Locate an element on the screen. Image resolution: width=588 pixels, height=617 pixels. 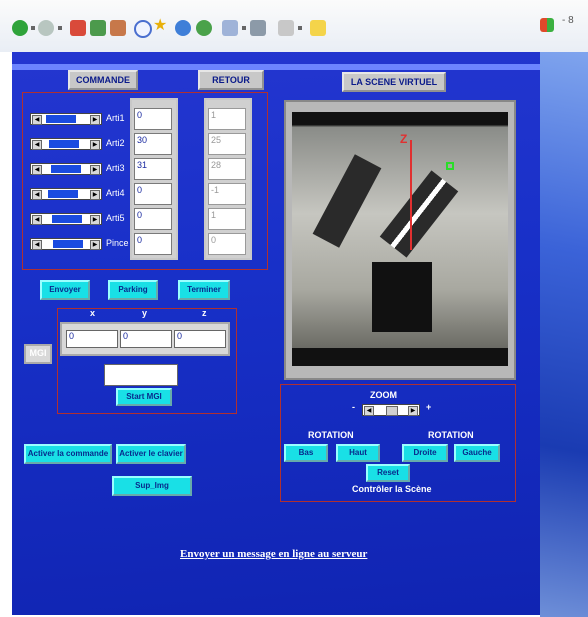
joint-feedback-field: 28 is located at coordinates (227, 169).